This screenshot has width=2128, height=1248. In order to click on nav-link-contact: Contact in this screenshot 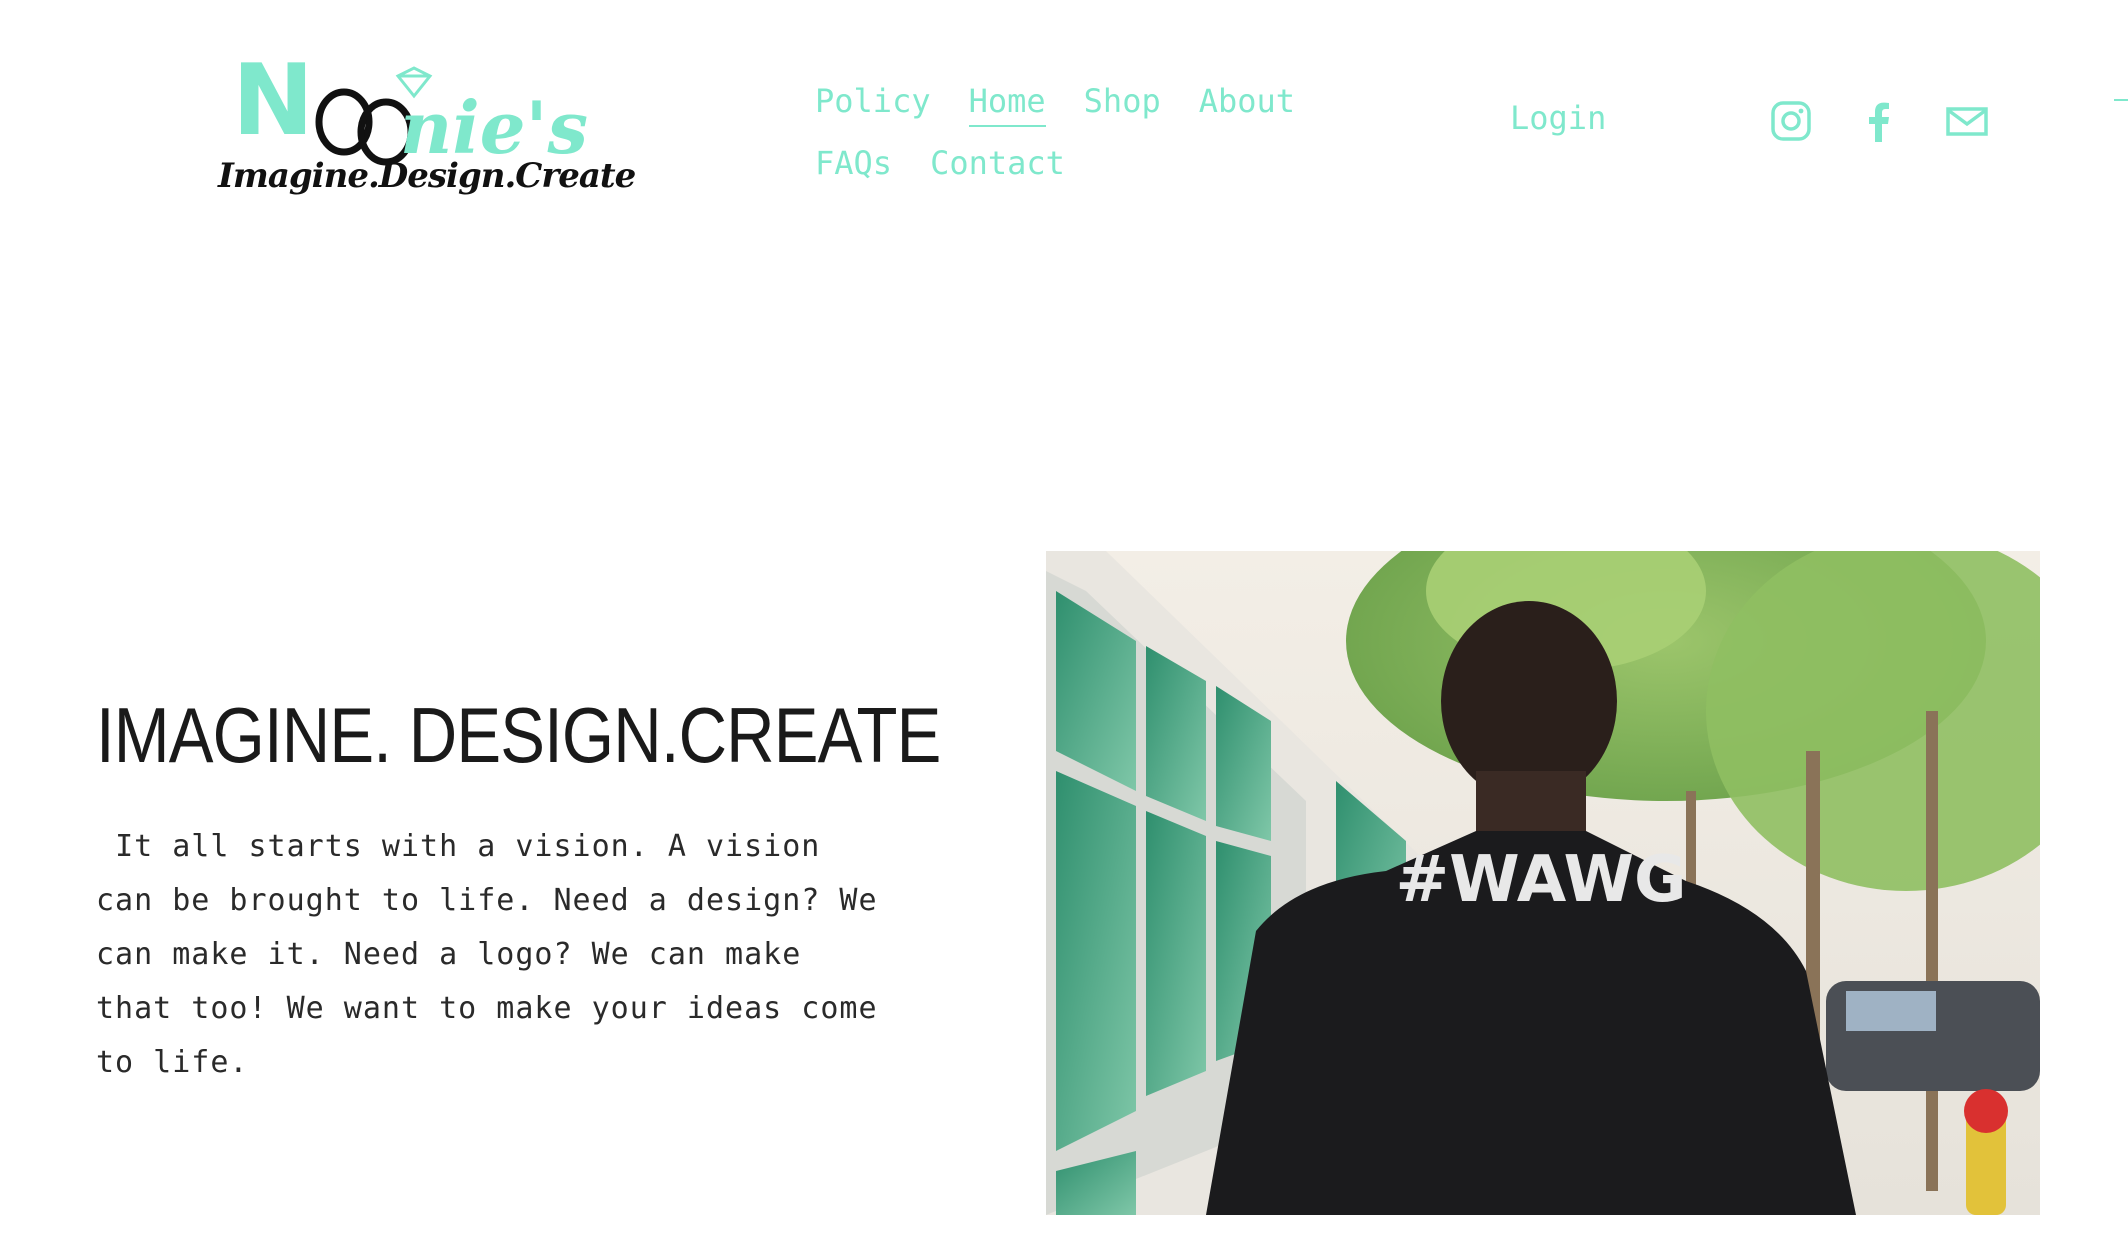, I will do `click(997, 163)`.